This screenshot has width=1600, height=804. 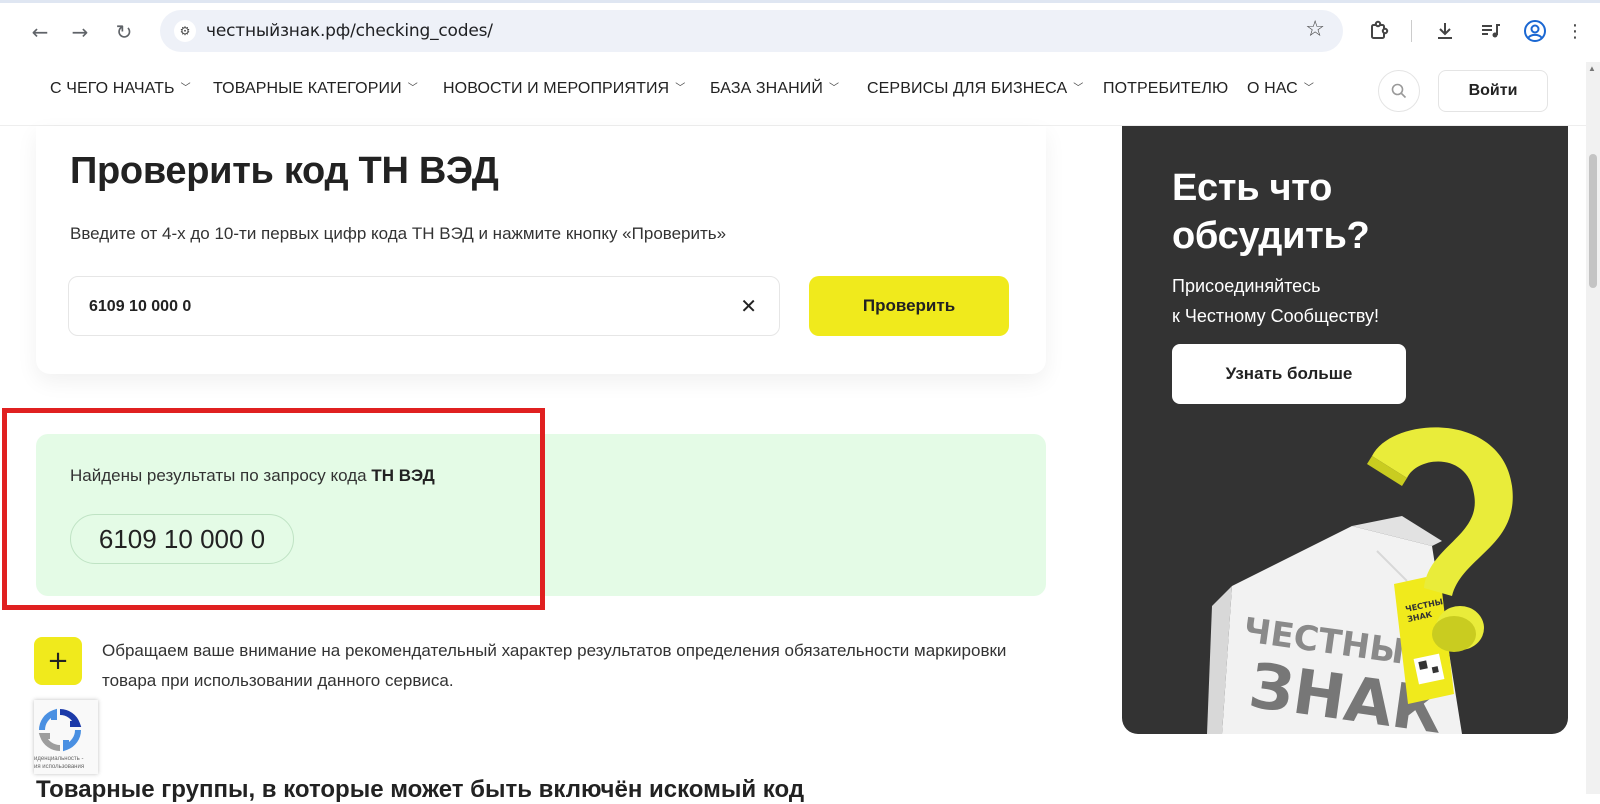 What do you see at coordinates (1411, 31) in the screenshot?
I see `toolbar-separator` at bounding box center [1411, 31].